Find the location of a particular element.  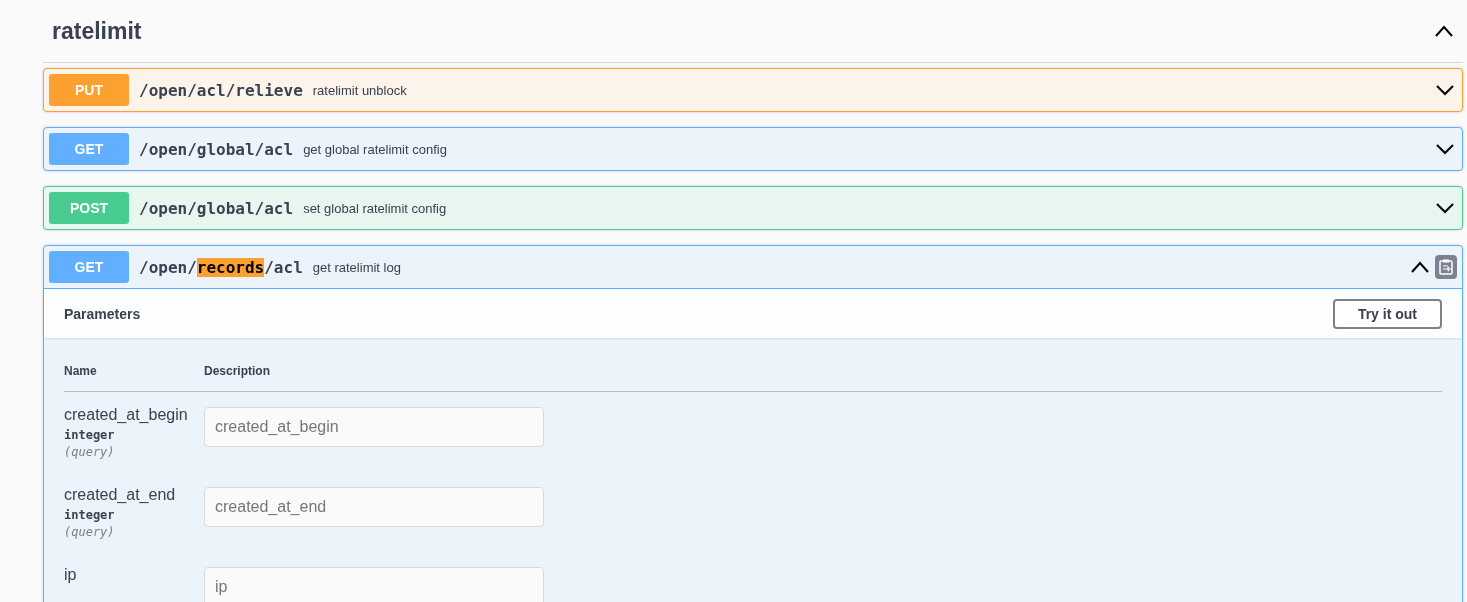

endpoint-summary: get ratelimit log is located at coordinates (357, 267).